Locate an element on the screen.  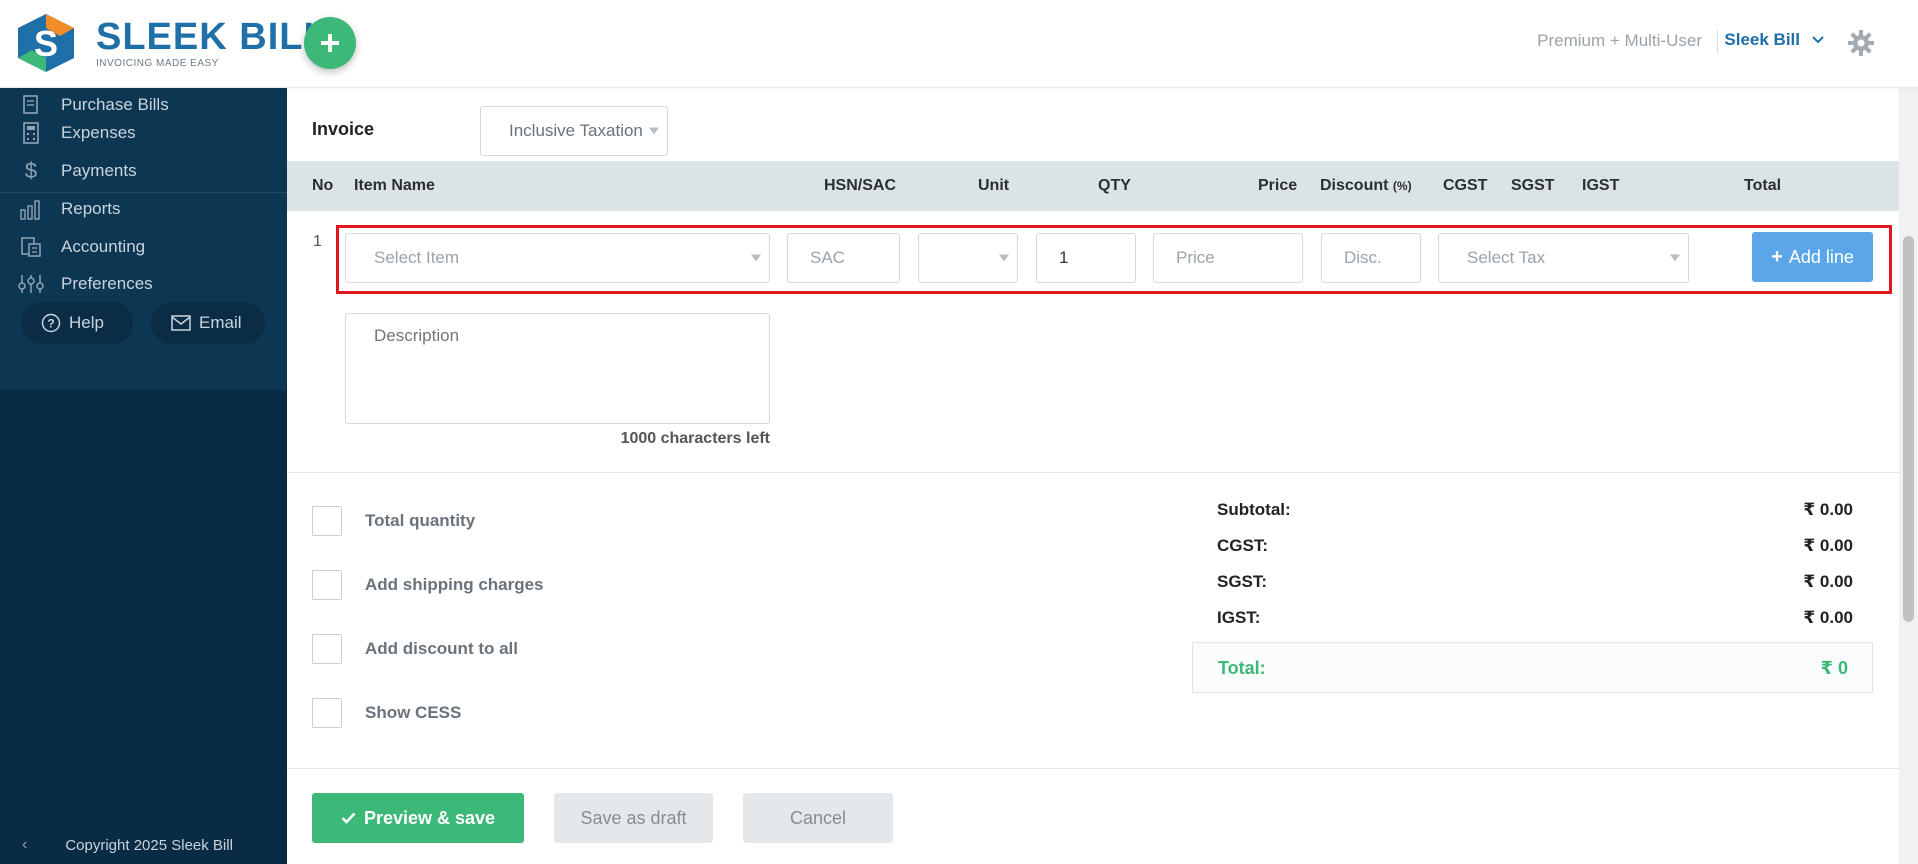
sidebar-item-label: Payments is located at coordinates (99, 170).